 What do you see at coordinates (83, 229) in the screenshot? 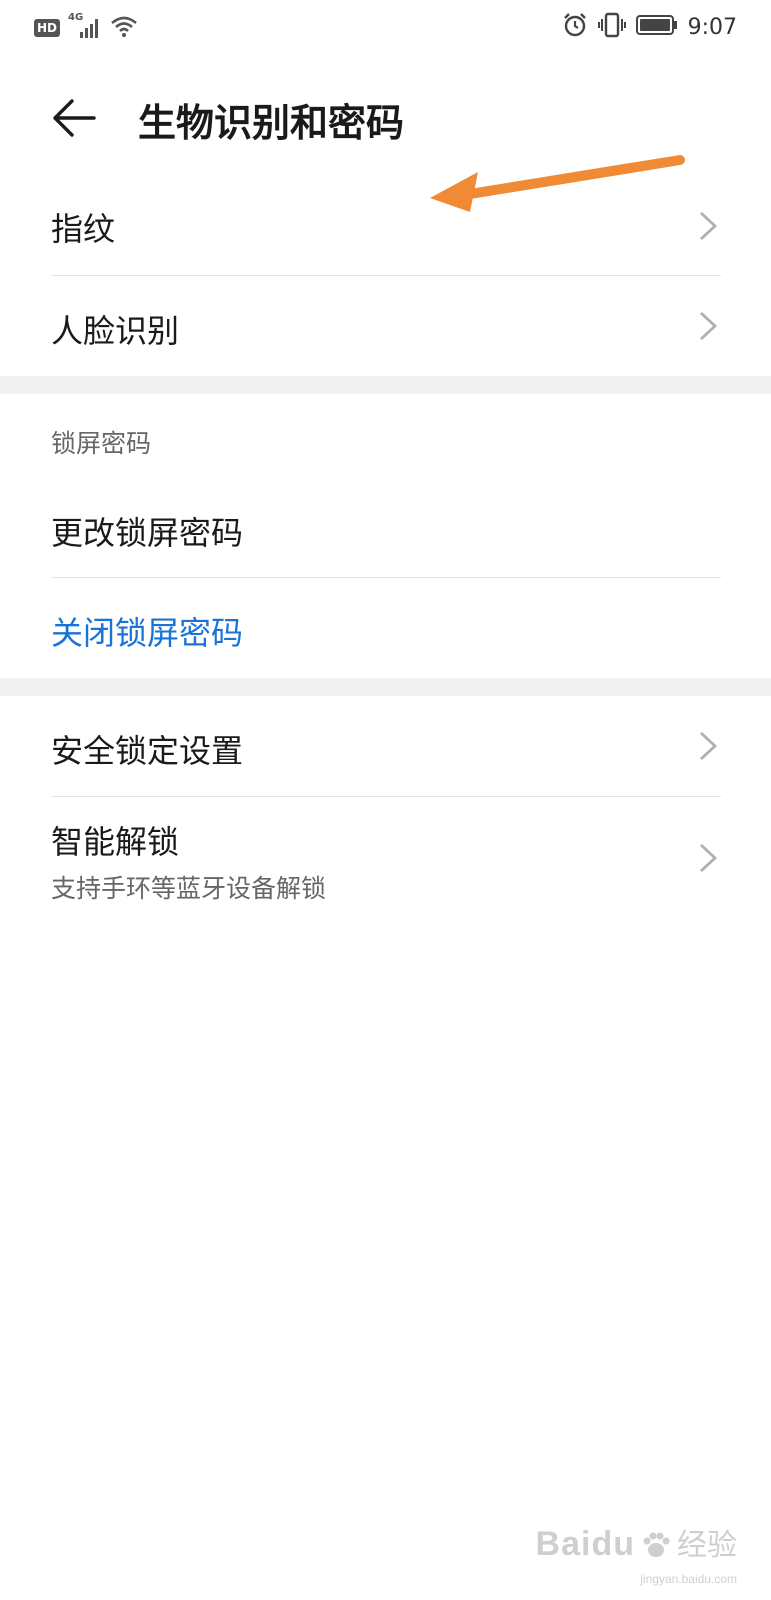
I see `fingerprint-label: 指纹` at bounding box center [83, 229].